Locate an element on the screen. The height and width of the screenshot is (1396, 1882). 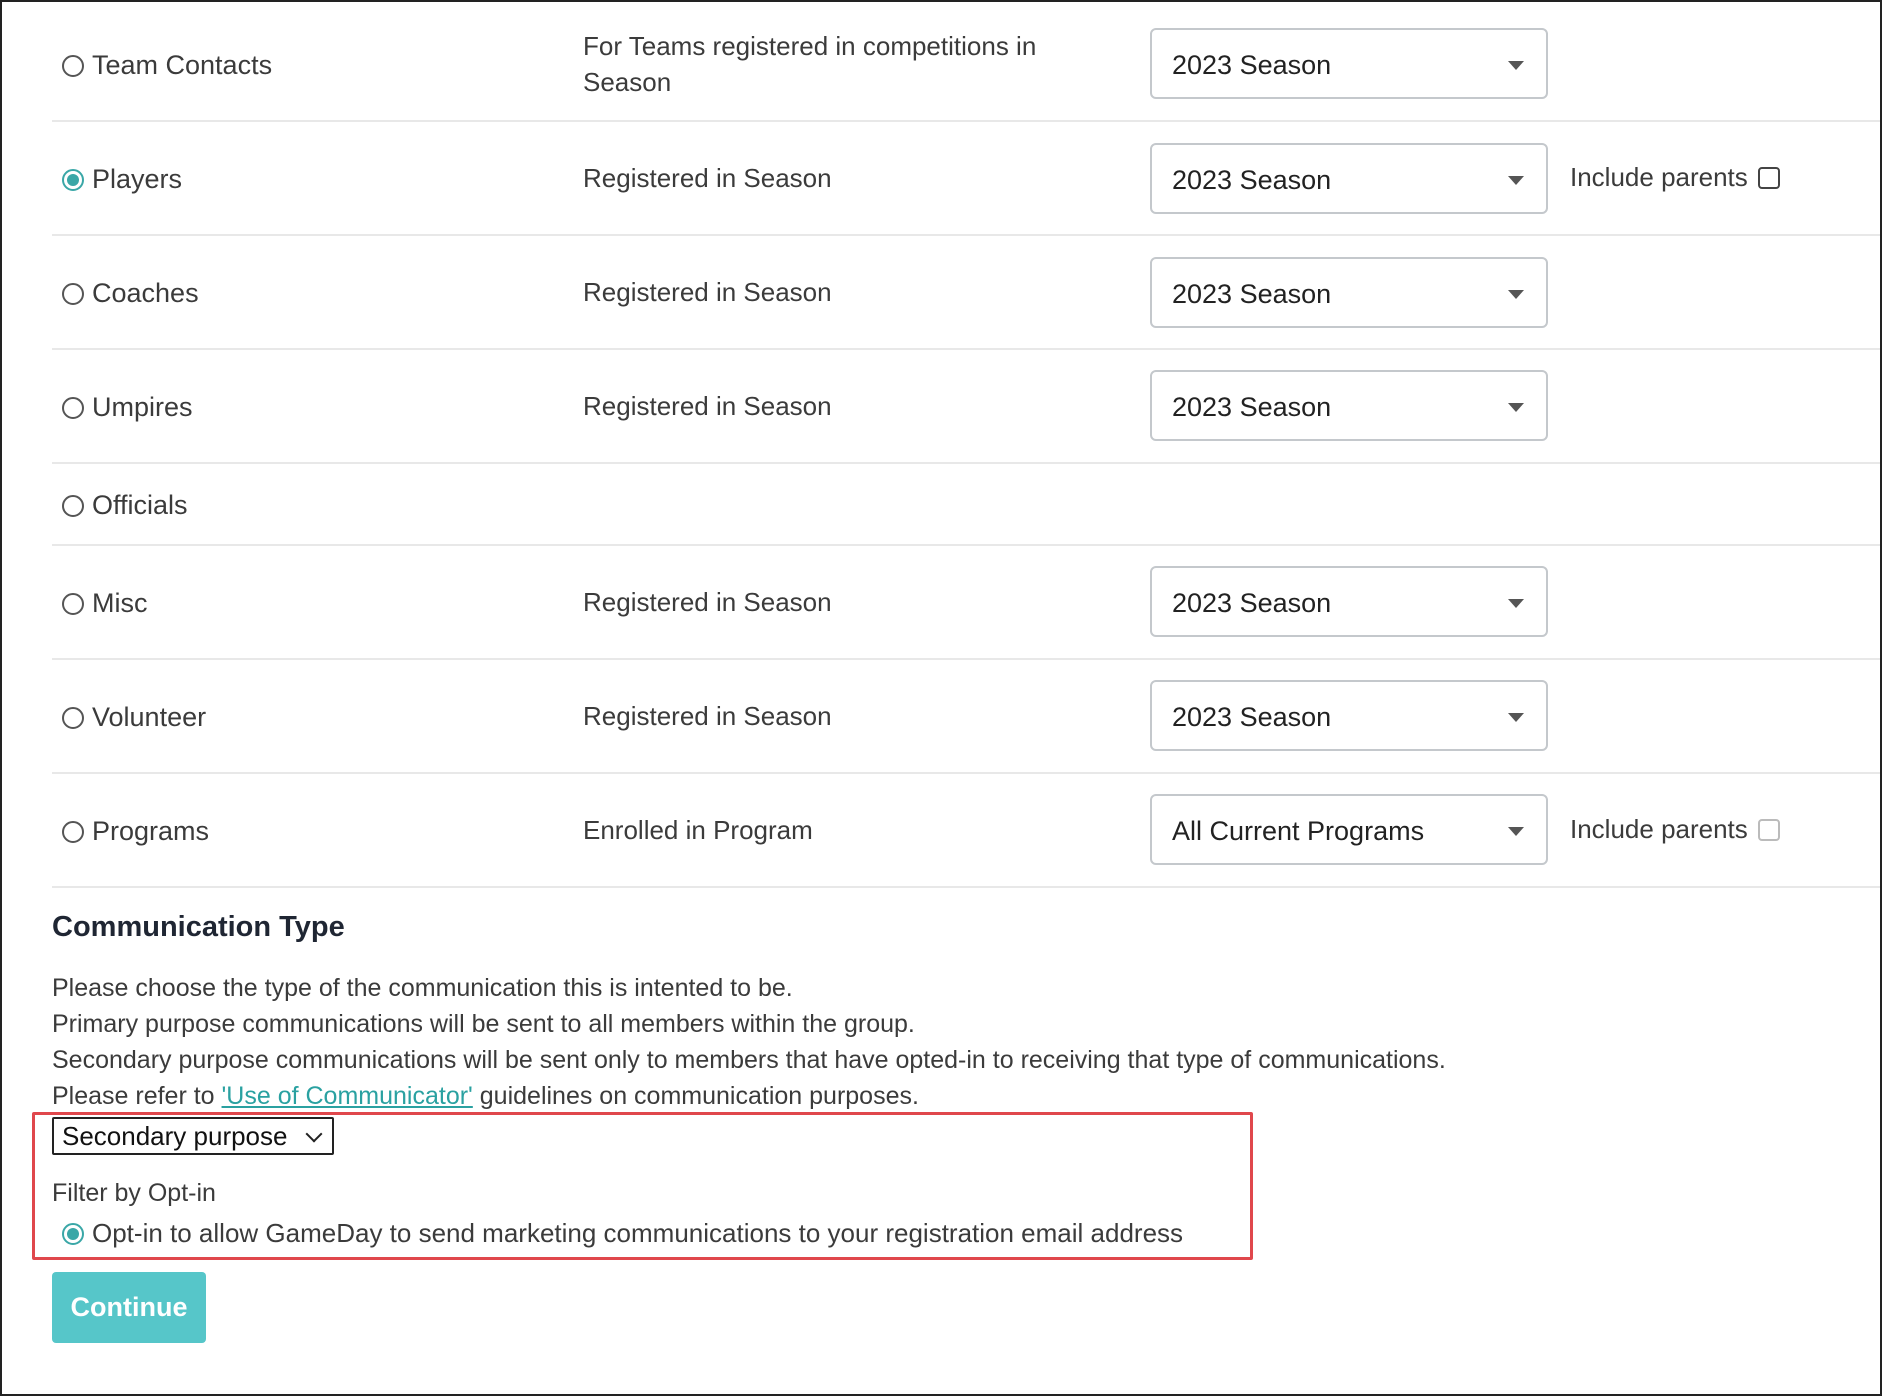
volunteer-label: Volunteer is located at coordinates (149, 717).